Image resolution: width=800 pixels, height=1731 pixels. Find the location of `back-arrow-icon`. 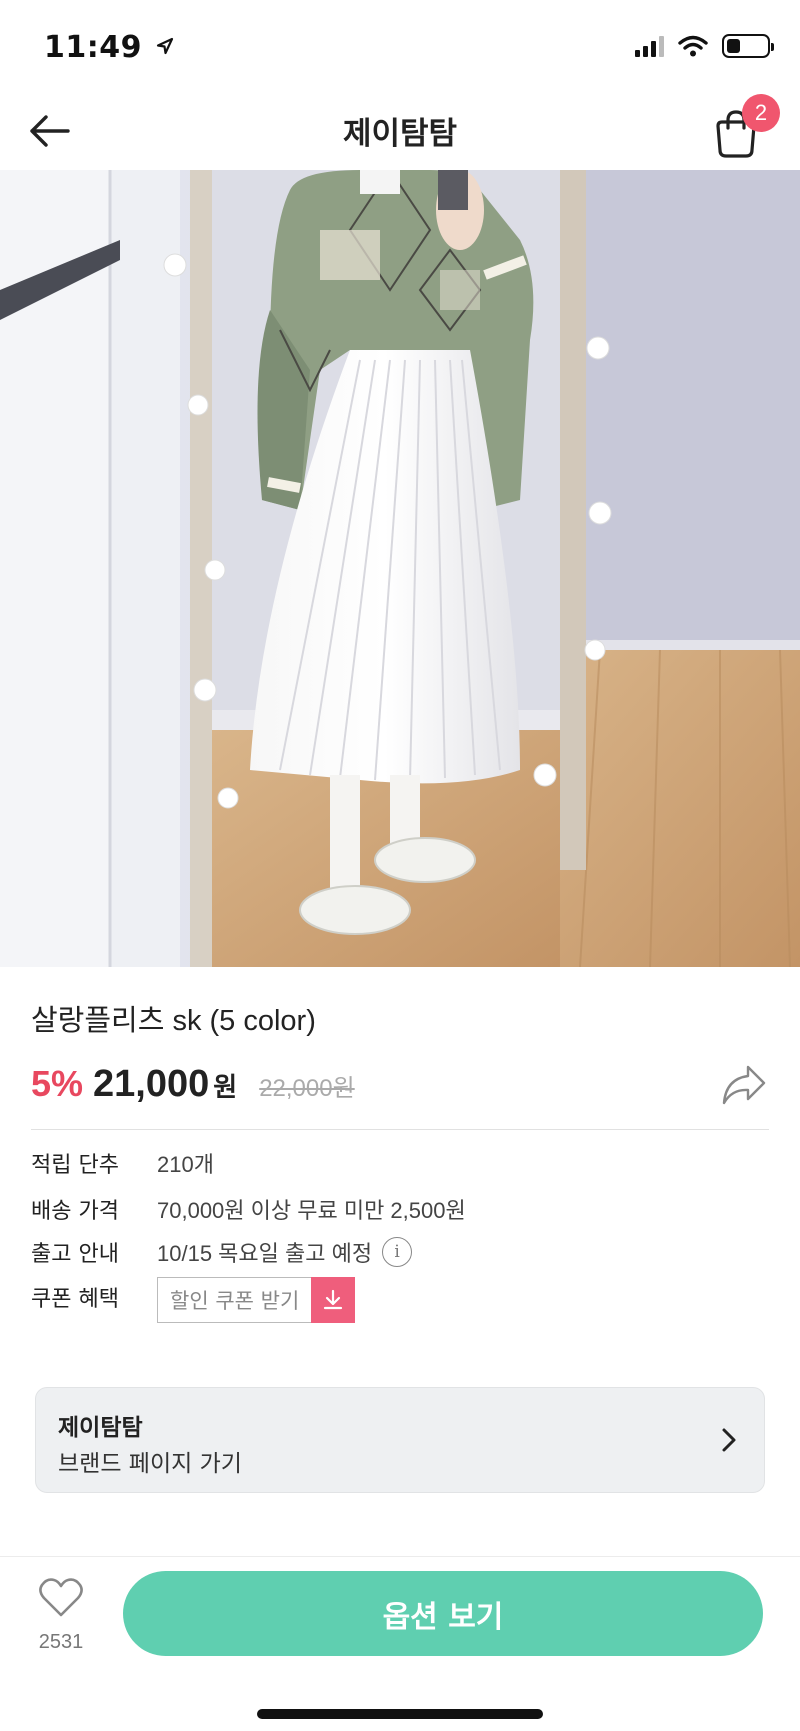

back-arrow-icon is located at coordinates (50, 131).